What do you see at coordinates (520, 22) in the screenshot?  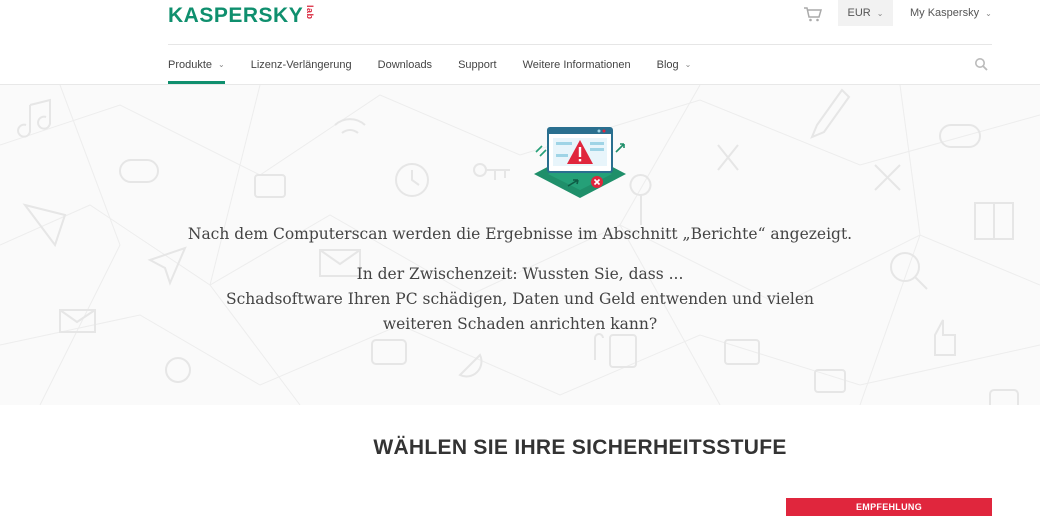 I see `top-bar: KASPERSKY lab EUR ⌄ My Kaspersky ⌄` at bounding box center [520, 22].